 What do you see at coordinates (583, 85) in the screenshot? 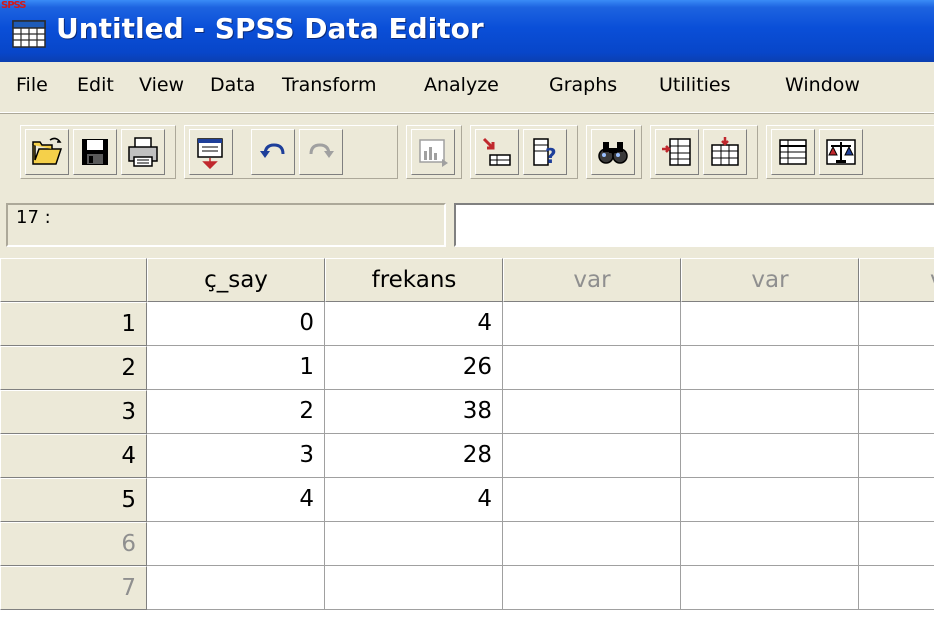
I see `menu-graphs: Graphs` at bounding box center [583, 85].